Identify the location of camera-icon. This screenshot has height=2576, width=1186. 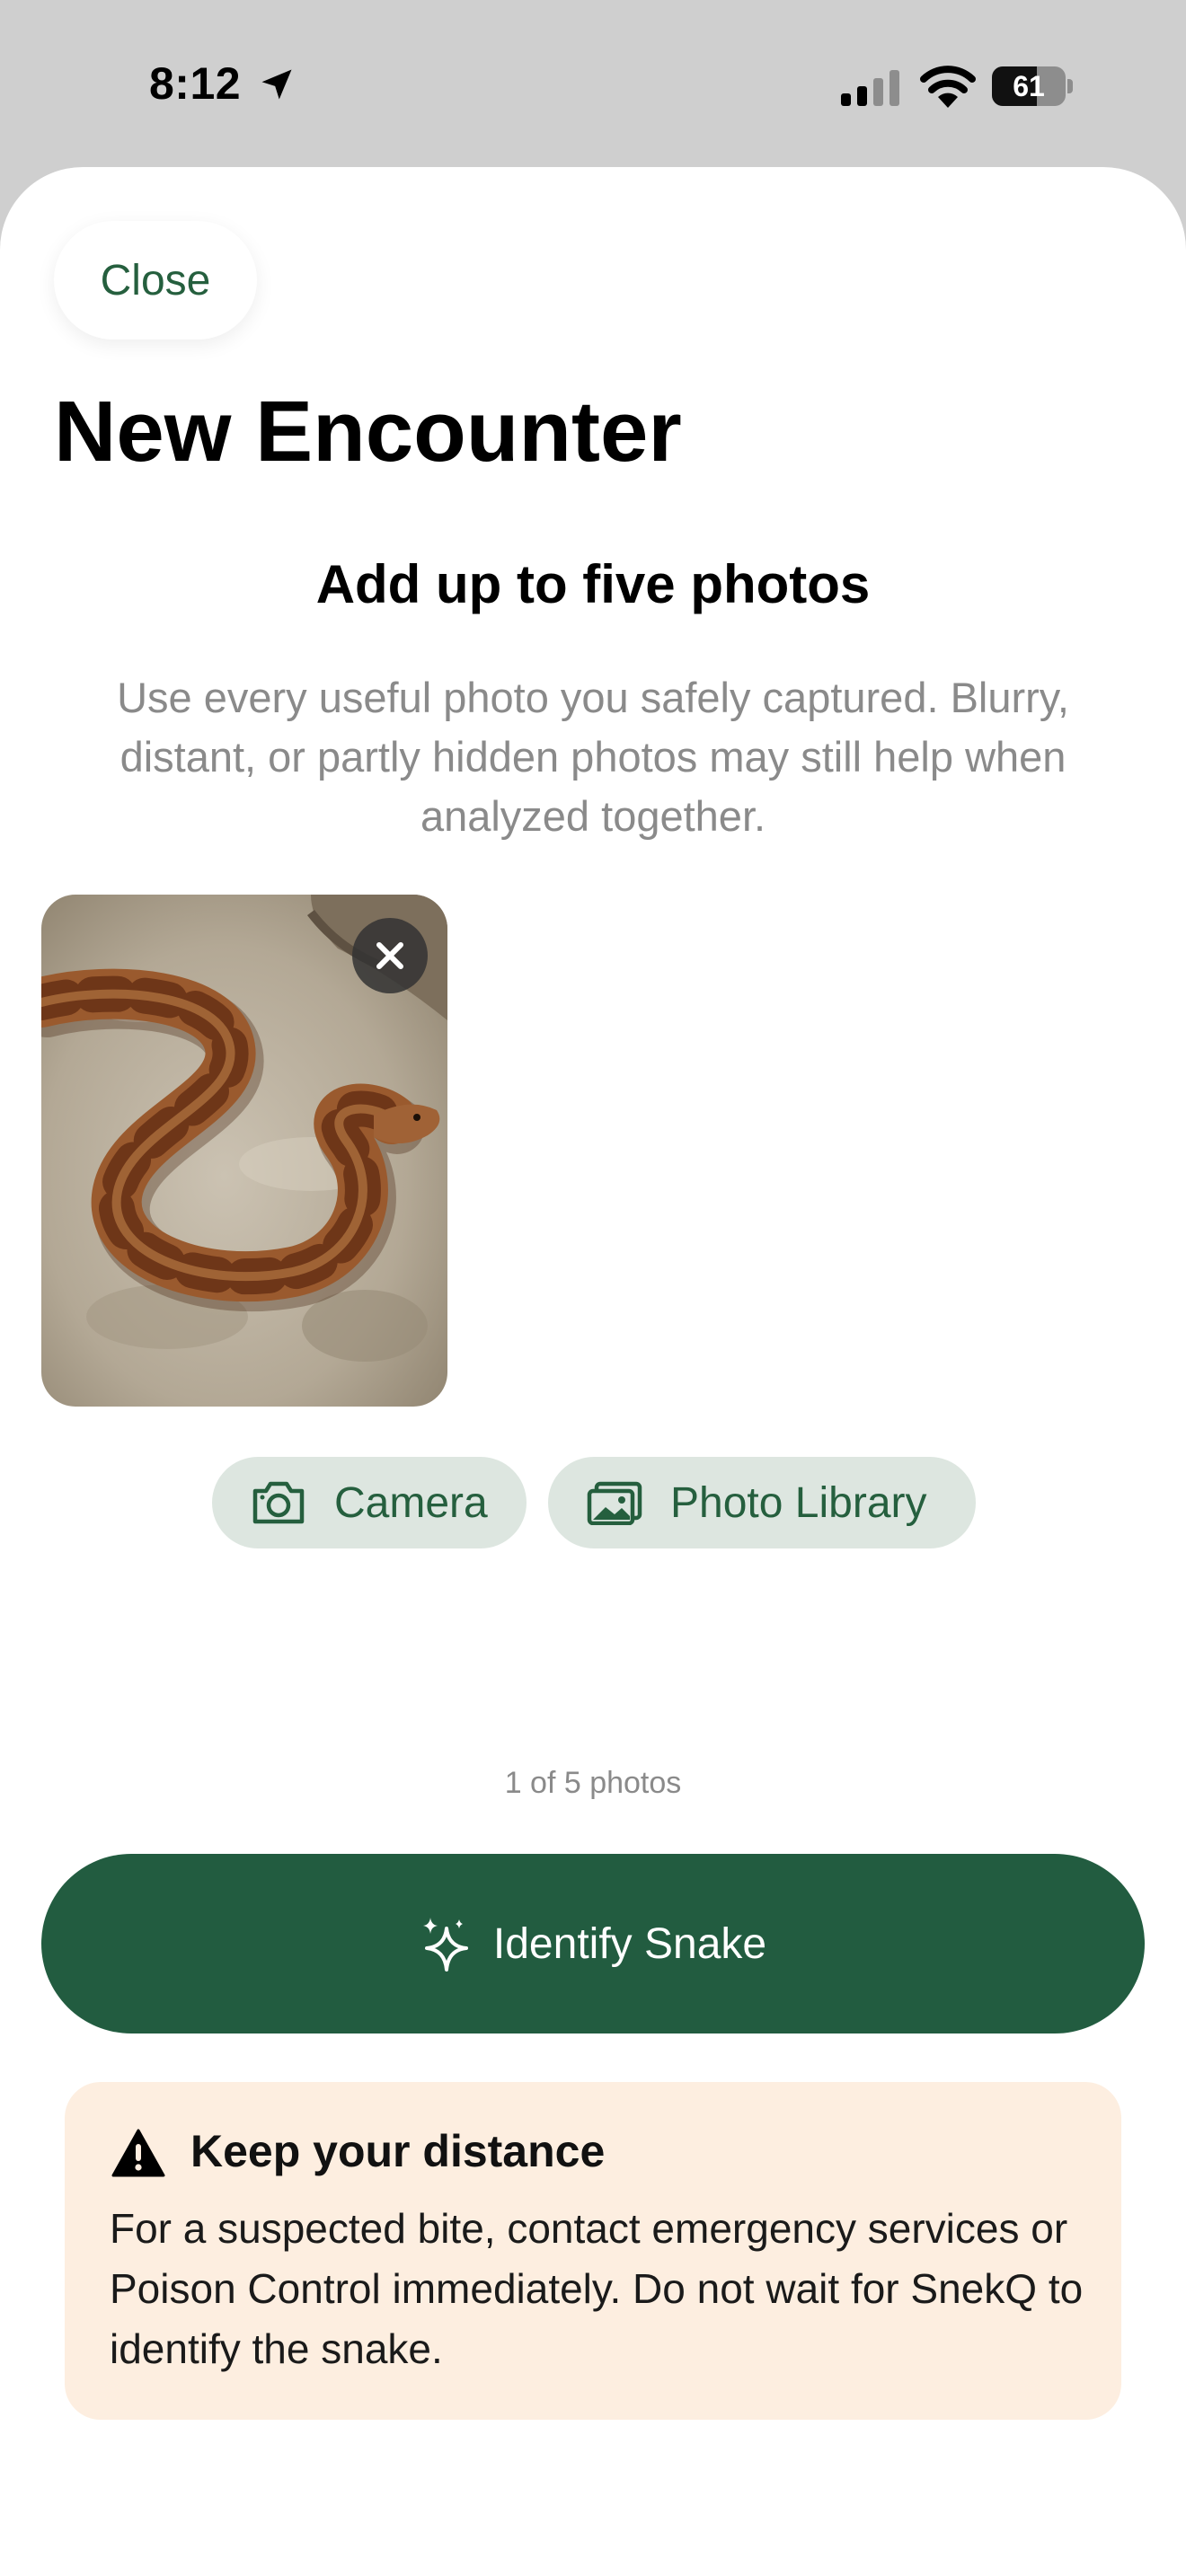
(278, 1502).